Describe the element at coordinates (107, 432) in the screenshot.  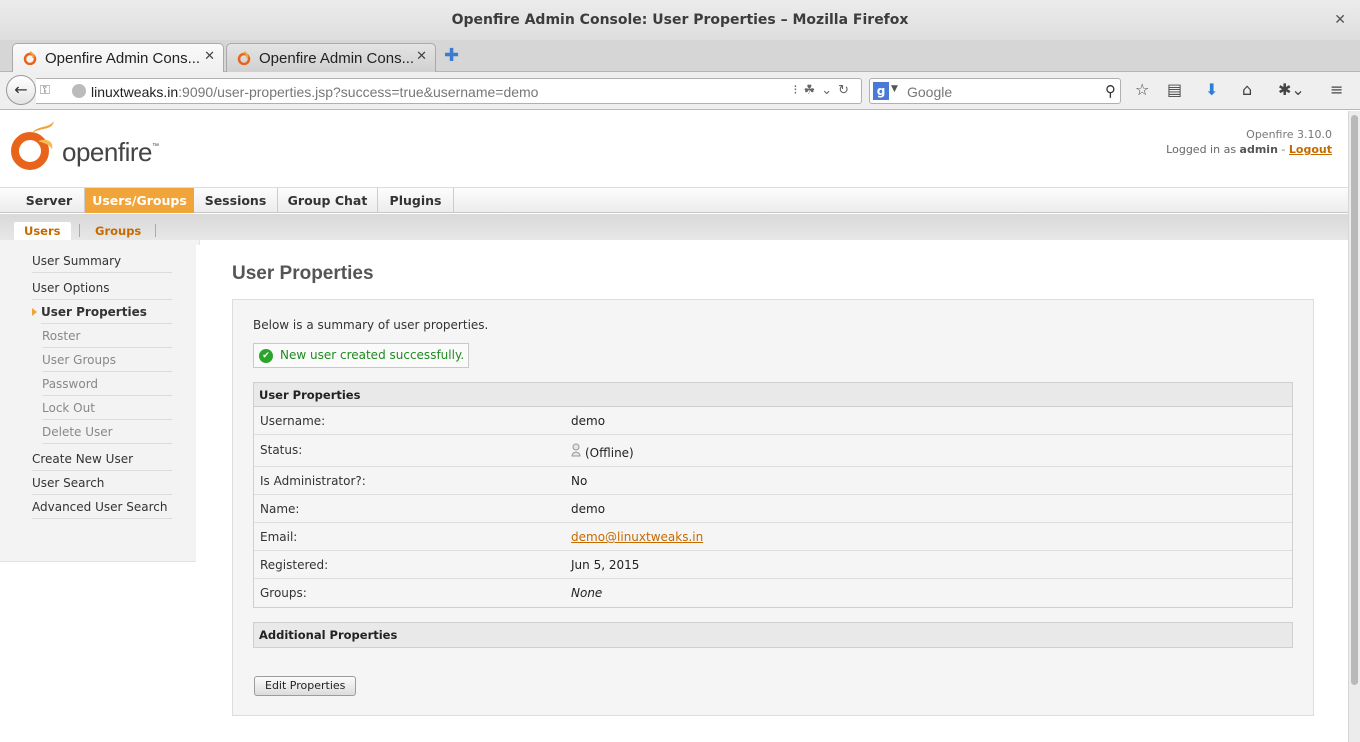
I see `sidebar-item-delete-user: Delete User` at that location.